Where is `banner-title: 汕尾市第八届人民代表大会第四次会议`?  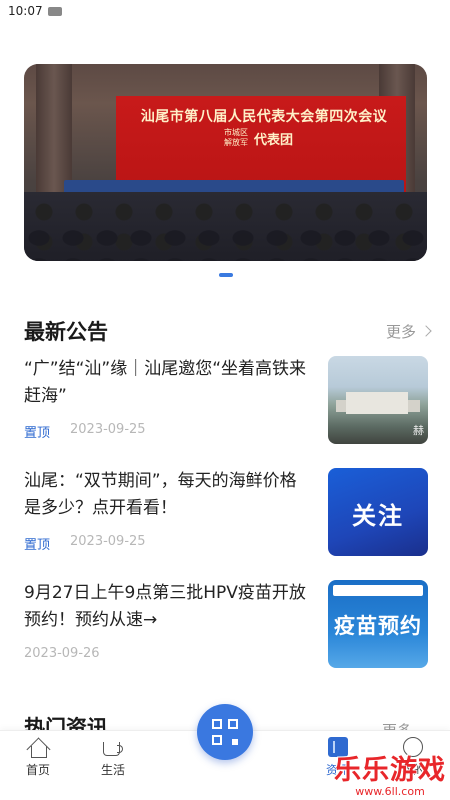
banner-title: 汕尾市第八届人民代表大会第四次会议 is located at coordinates (264, 117).